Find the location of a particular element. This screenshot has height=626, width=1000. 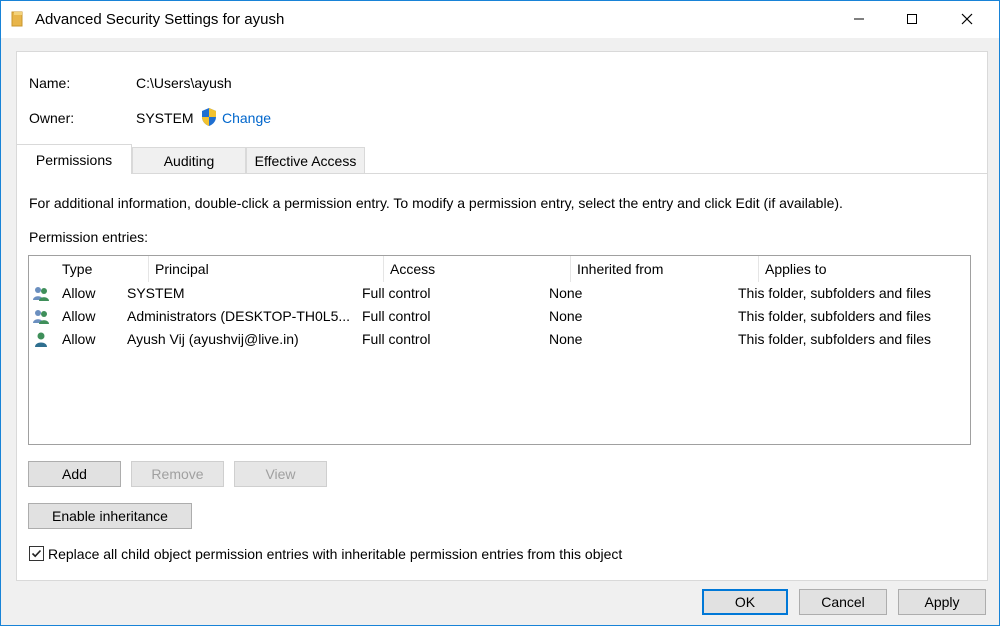

tab-divider is located at coordinates (502, 173).